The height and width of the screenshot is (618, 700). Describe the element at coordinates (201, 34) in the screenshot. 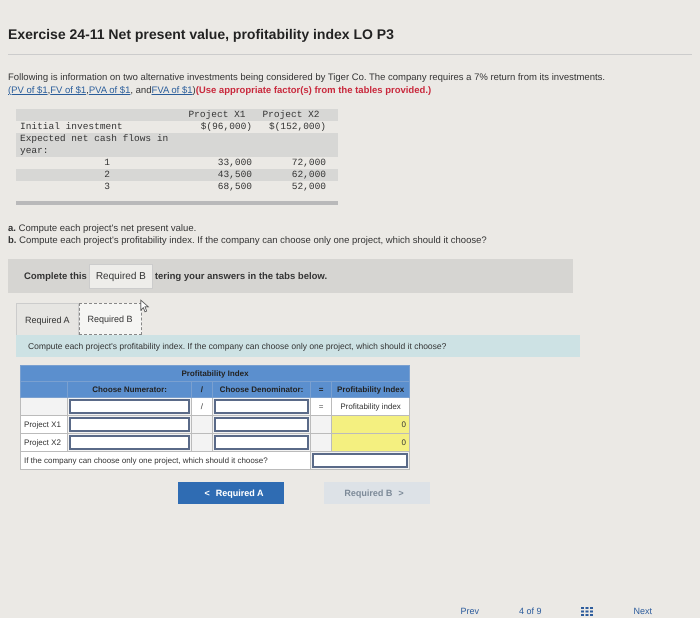

I see `exercise-title: Exercise 24-11 Net present value, profitability index LO P3` at that location.